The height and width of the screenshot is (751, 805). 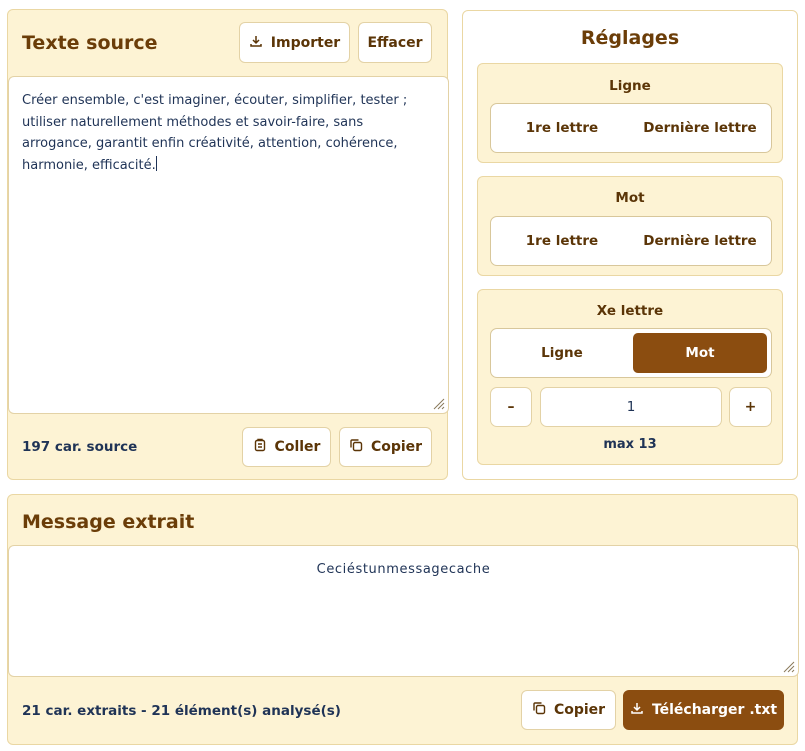 I want to click on nth-letter-title: Xe lettre, so click(x=630, y=311).